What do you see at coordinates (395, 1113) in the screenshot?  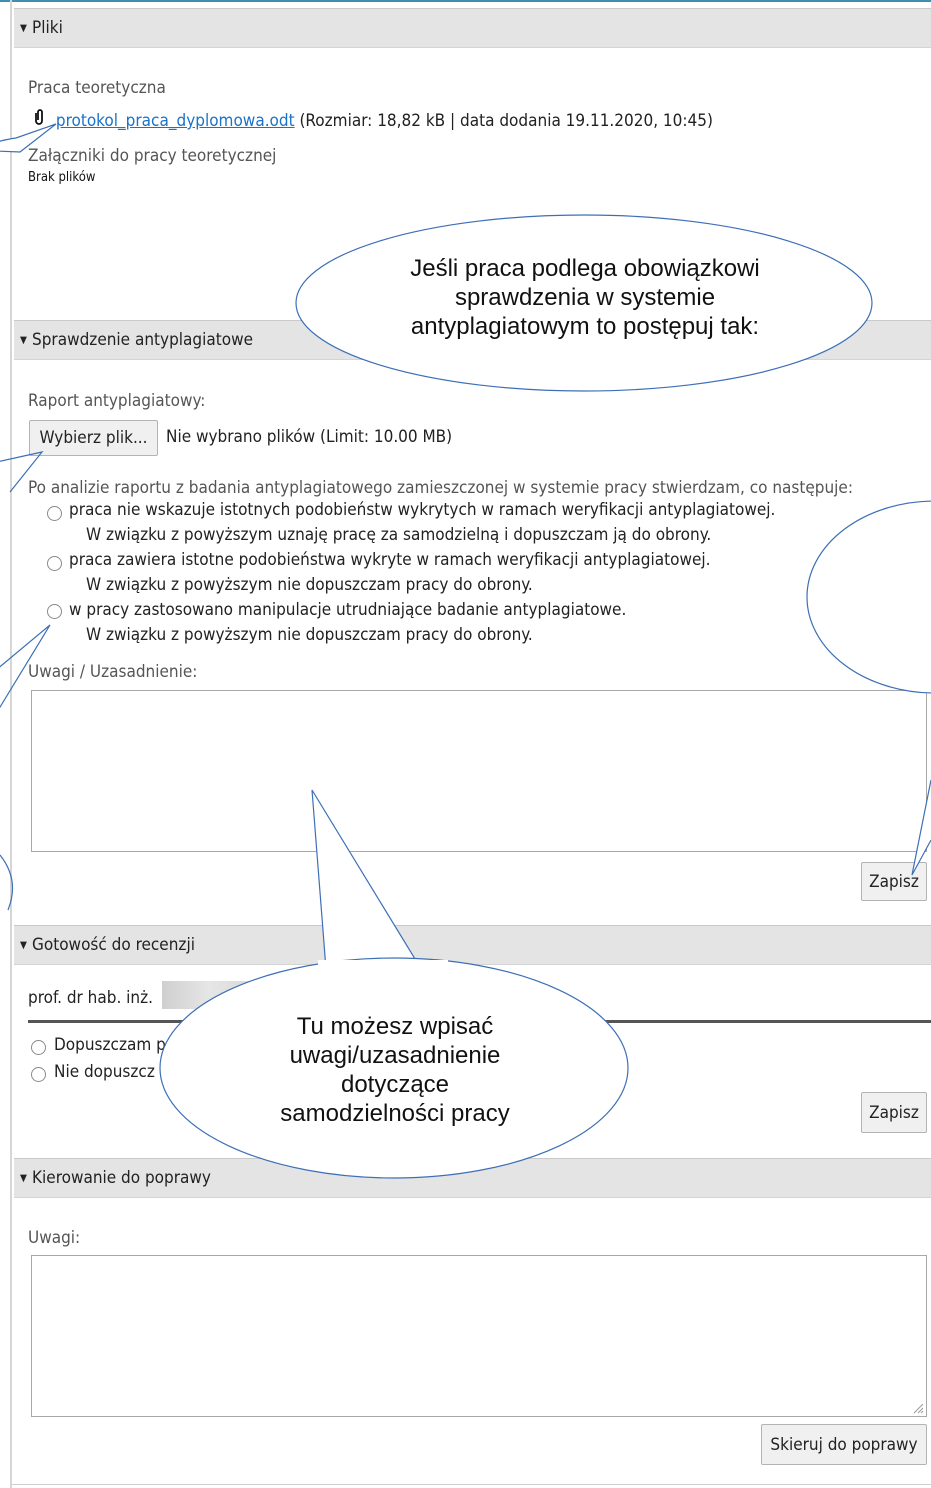 I see `callout-bottom-line-4: samodzielności pracy` at bounding box center [395, 1113].